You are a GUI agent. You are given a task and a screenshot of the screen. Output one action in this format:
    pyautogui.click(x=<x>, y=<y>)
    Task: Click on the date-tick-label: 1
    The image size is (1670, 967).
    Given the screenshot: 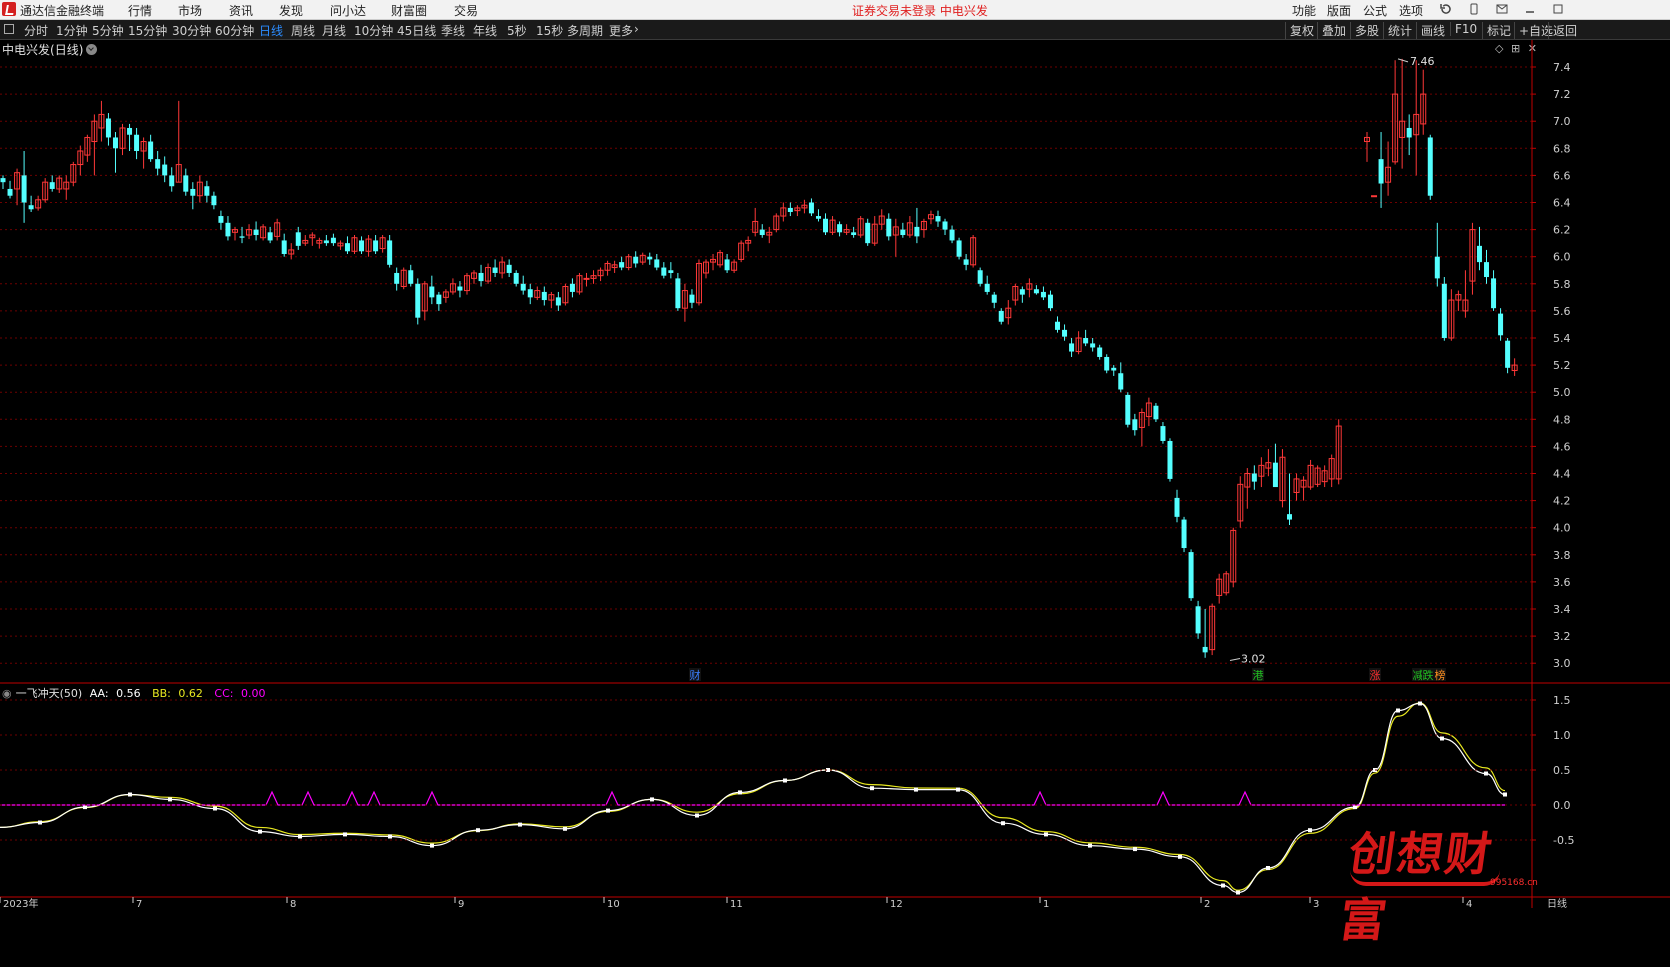 What is the action you would take?
    pyautogui.click(x=1046, y=904)
    